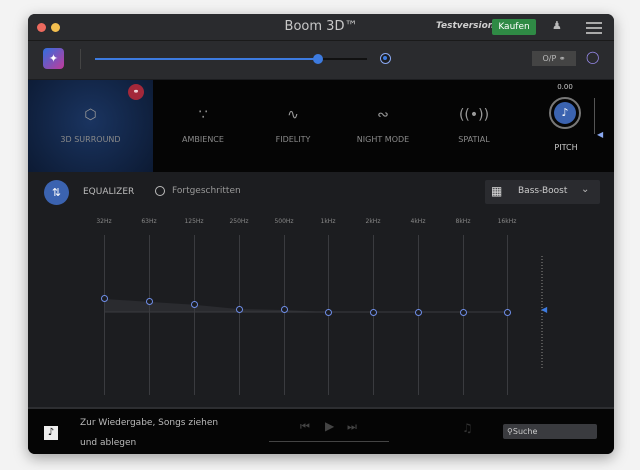 The width and height of the screenshot is (640, 470). Describe the element at coordinates (321, 27) in the screenshot. I see `title-bar: Boom 3D™ Testversion Kaufen ♟` at that location.